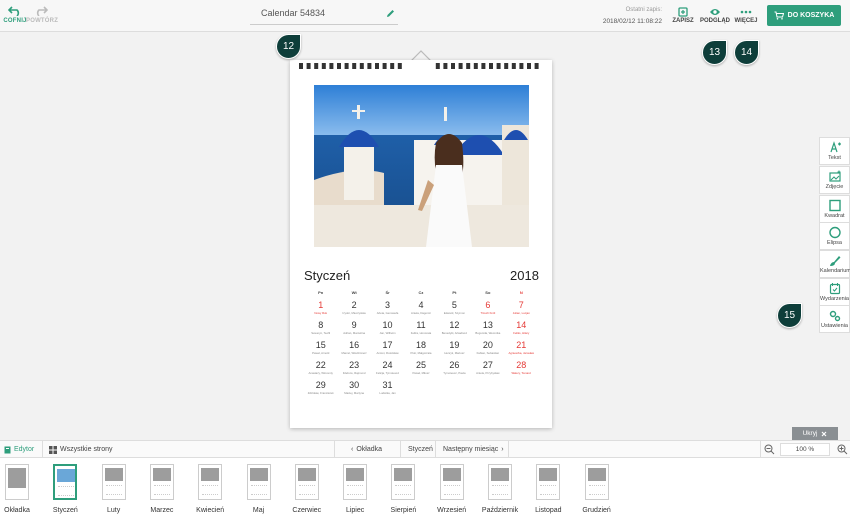 This screenshot has height=530, width=850. What do you see at coordinates (420, 449) in the screenshot?
I see `current-page-text: Styczeń` at bounding box center [420, 449].